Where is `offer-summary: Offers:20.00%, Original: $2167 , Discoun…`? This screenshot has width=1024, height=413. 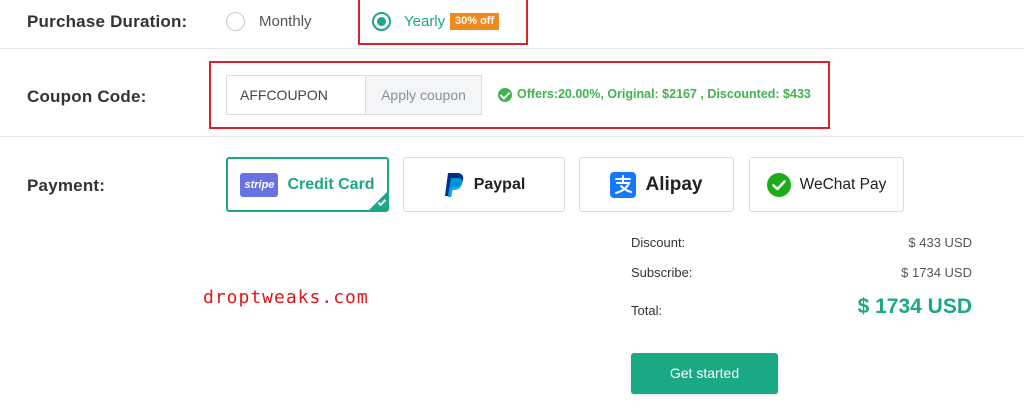 offer-summary: Offers:20.00%, Original: $2167 , Discoun… is located at coordinates (664, 94).